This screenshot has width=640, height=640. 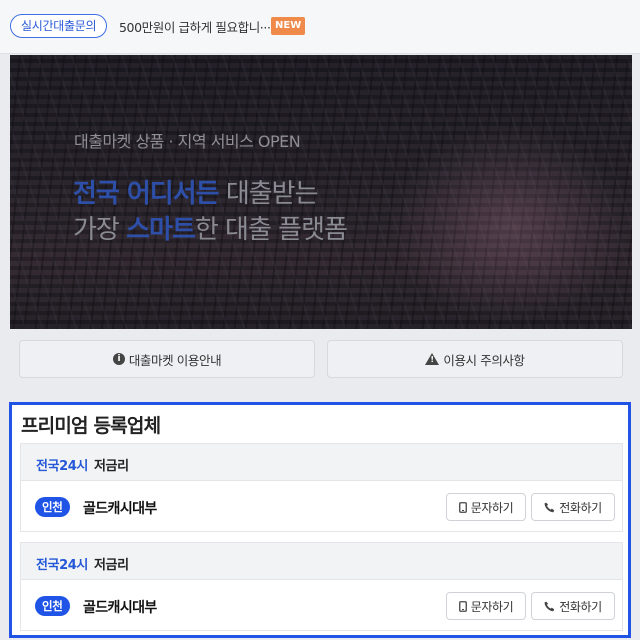 What do you see at coordinates (271, 230) in the screenshot?
I see `banner-line2-rest: 한 대출 플랫폼` at bounding box center [271, 230].